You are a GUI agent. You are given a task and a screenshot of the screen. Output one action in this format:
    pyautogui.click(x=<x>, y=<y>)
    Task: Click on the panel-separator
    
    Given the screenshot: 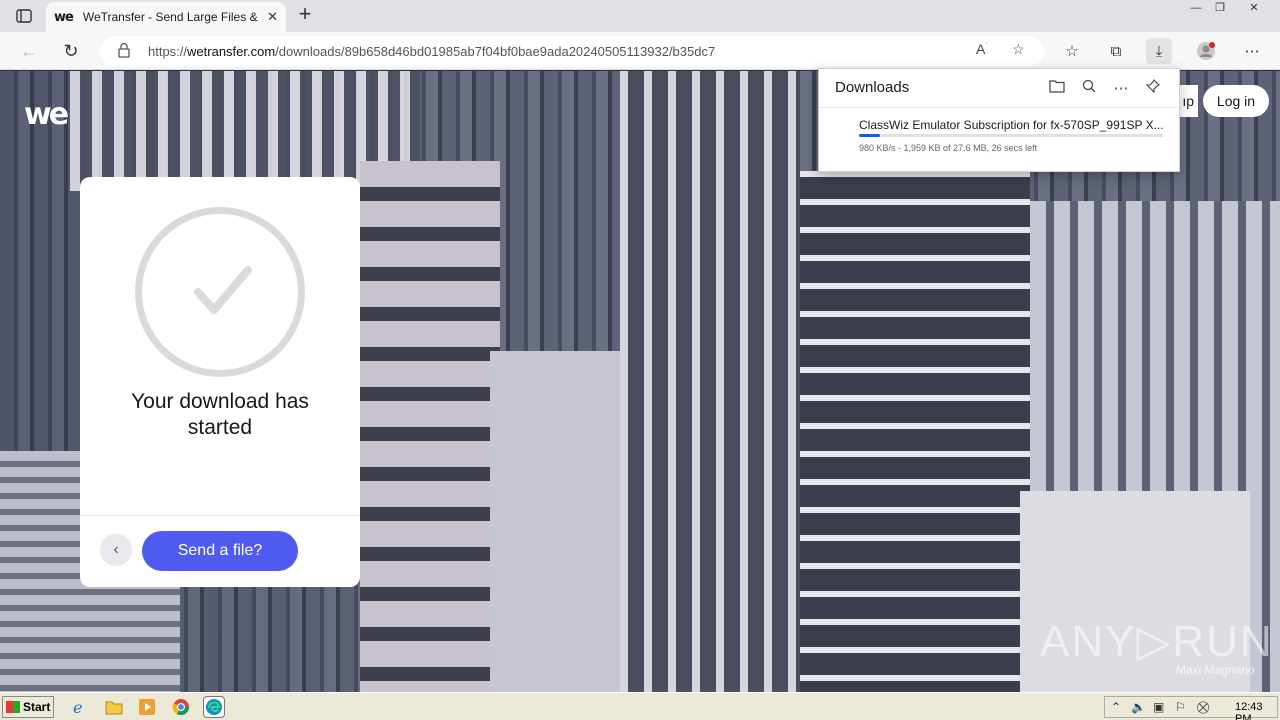 What is the action you would take?
    pyautogui.click(x=999, y=107)
    